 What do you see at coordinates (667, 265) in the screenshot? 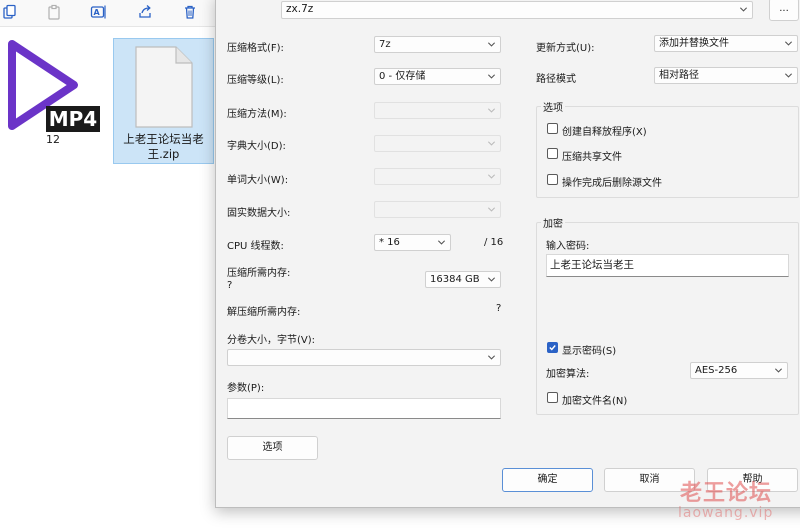
I see `password-input: 上老王论坛当老王` at bounding box center [667, 265].